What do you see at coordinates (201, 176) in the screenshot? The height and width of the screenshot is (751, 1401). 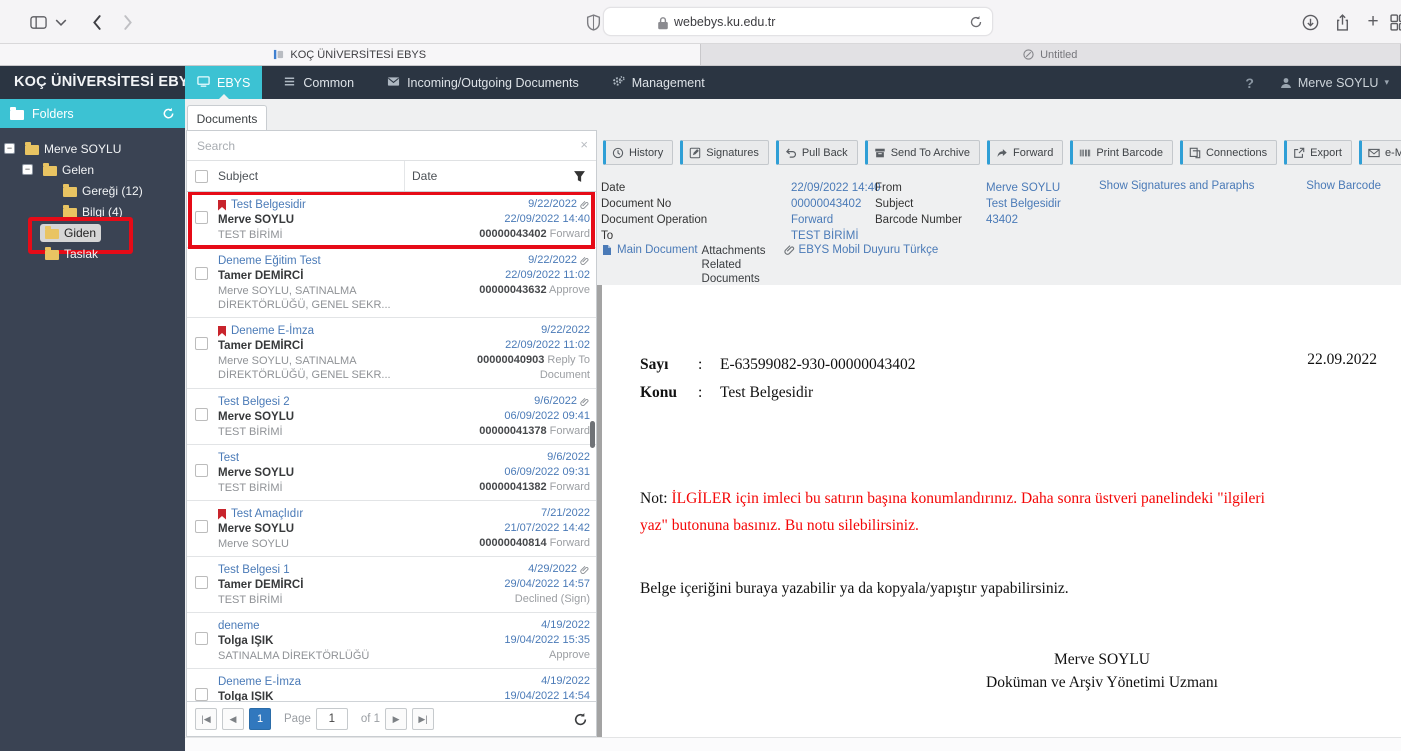 I see `select-all-checkbox` at bounding box center [201, 176].